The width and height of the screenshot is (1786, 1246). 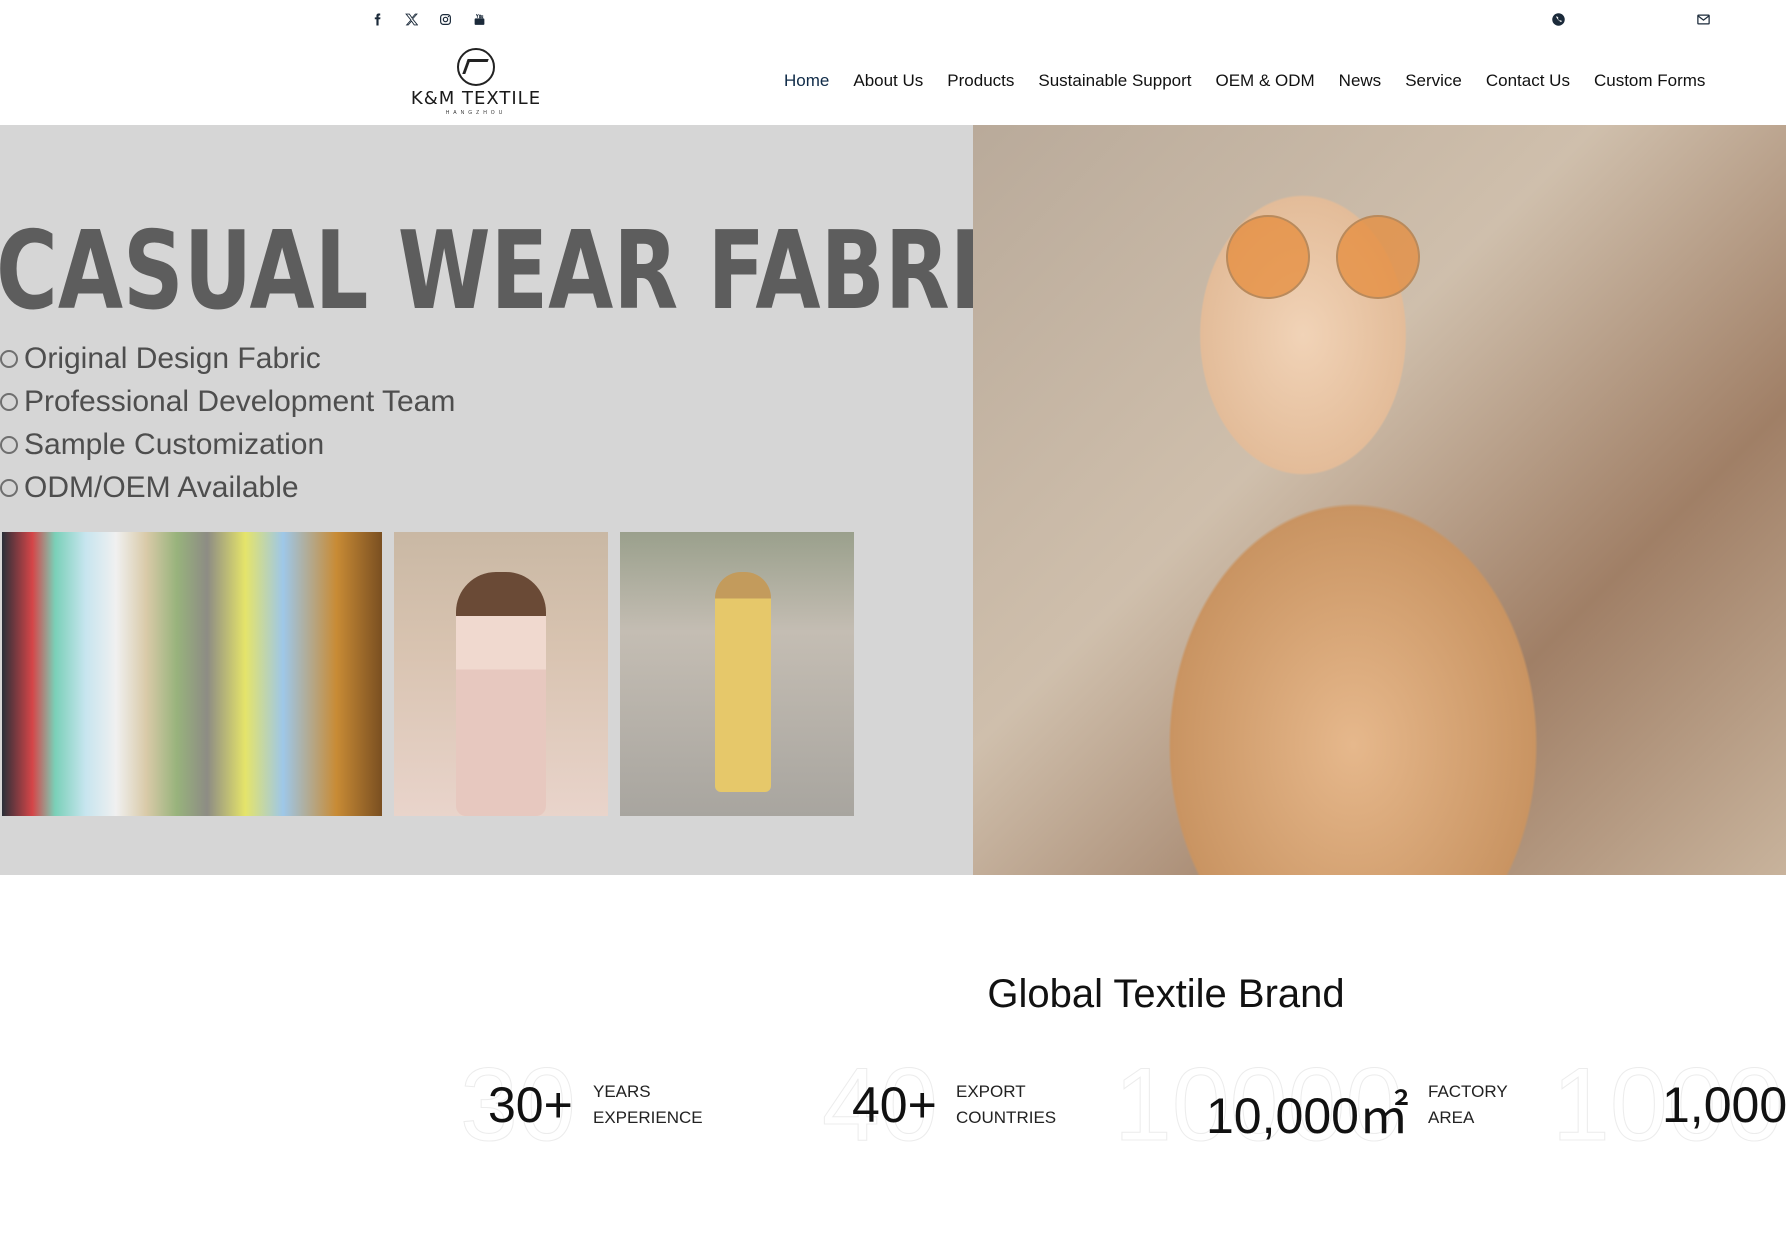 I want to click on feature-text: Professional Development Team, so click(x=240, y=401).